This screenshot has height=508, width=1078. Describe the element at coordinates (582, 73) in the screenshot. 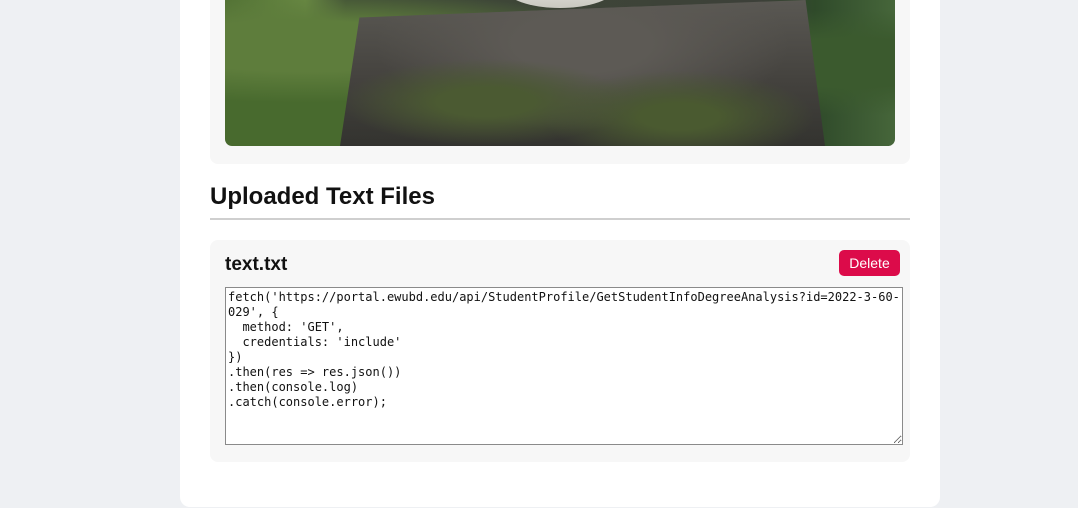

I see `stone-shape` at that location.